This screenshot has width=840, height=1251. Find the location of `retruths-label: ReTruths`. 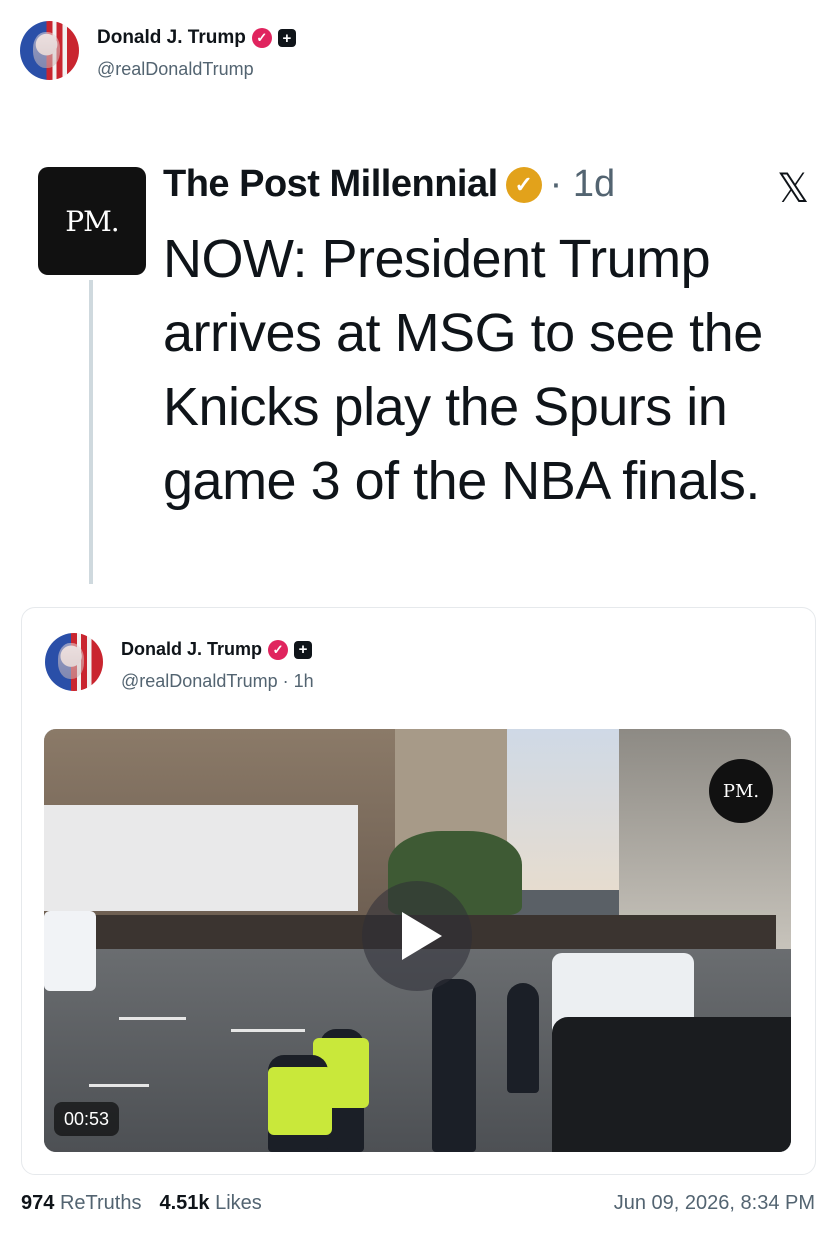

retruths-label: ReTruths is located at coordinates (100, 1203).